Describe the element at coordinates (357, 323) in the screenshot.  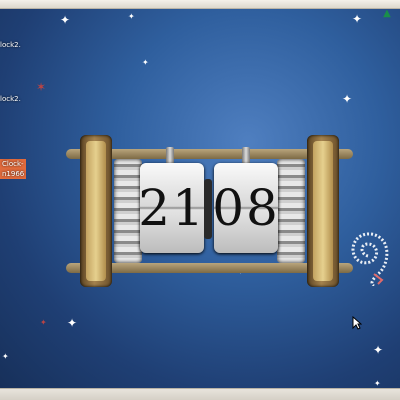
I see `mouse-cursor-icon` at that location.